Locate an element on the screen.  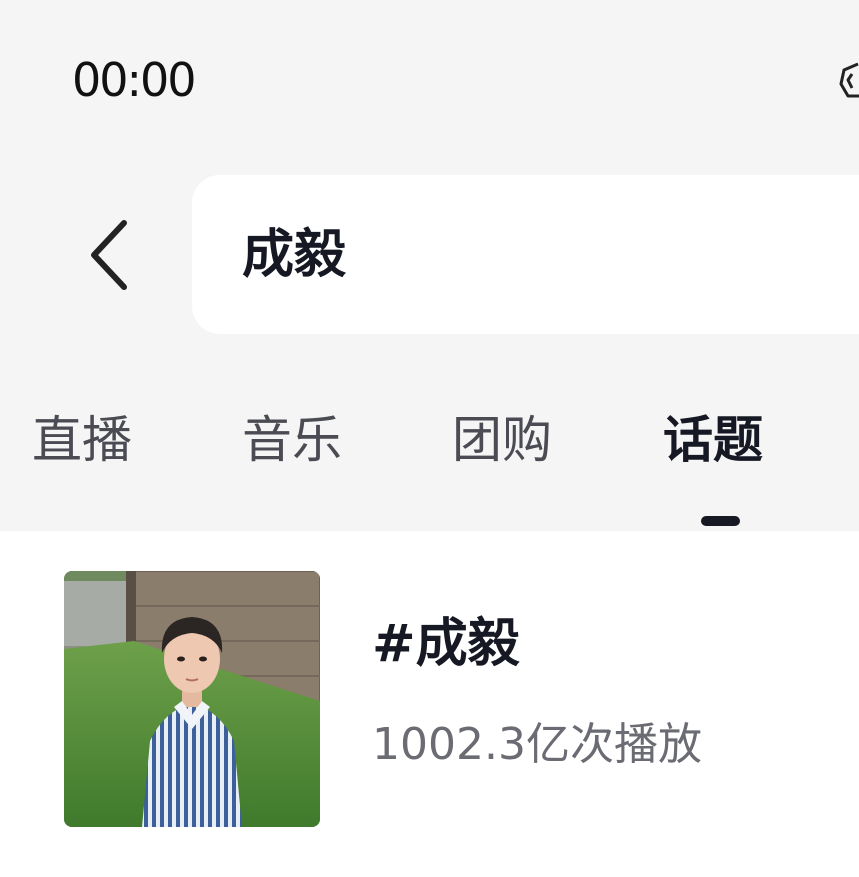
search-input: 成毅 is located at coordinates (525, 254).